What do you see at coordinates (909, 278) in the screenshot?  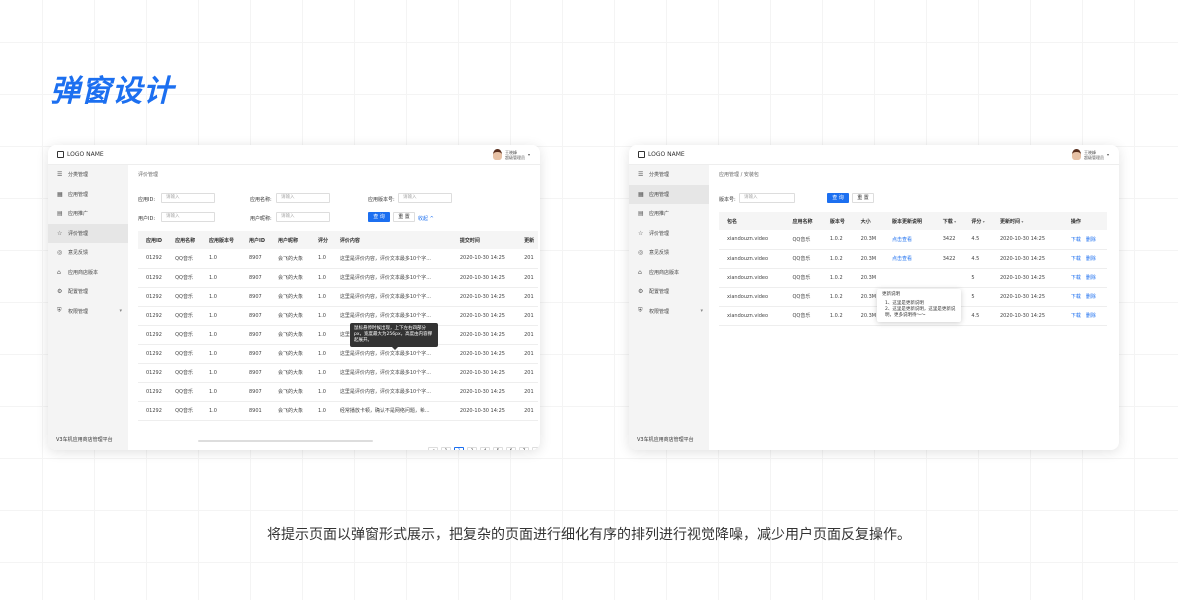 I see `view-notes-link` at bounding box center [909, 278].